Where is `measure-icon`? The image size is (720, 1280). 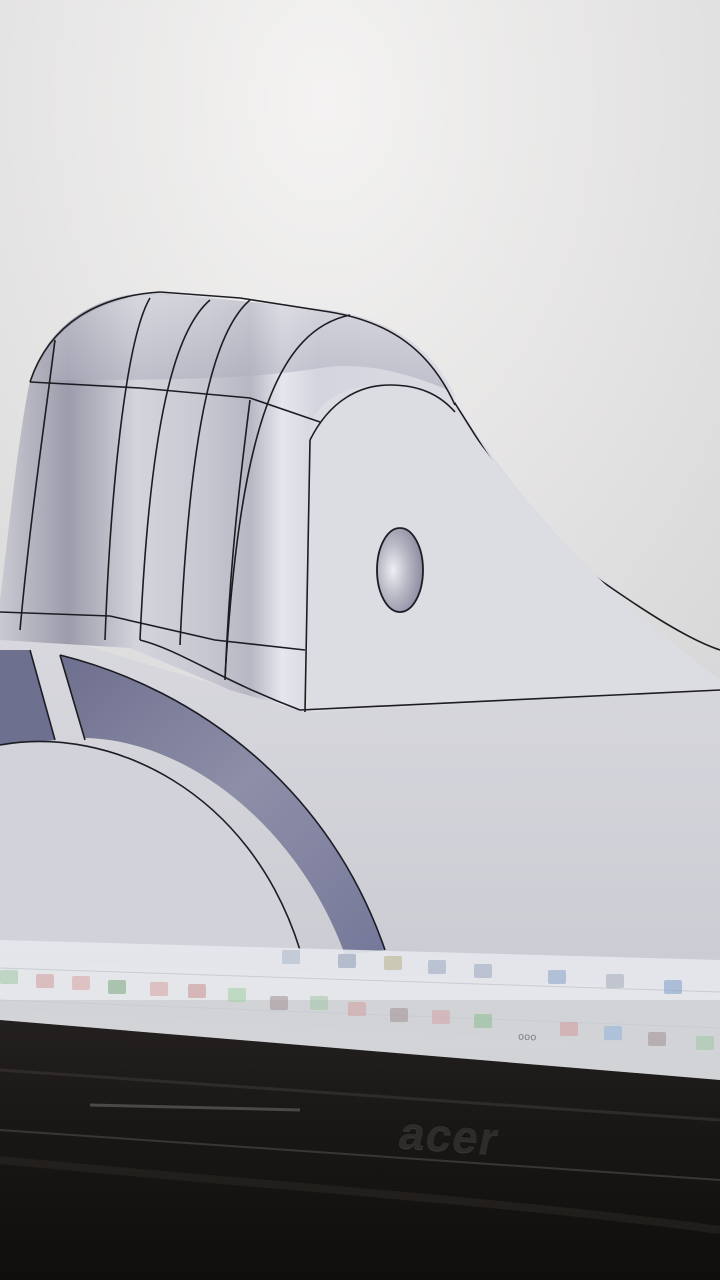
measure-icon is located at coordinates (705, 1043).